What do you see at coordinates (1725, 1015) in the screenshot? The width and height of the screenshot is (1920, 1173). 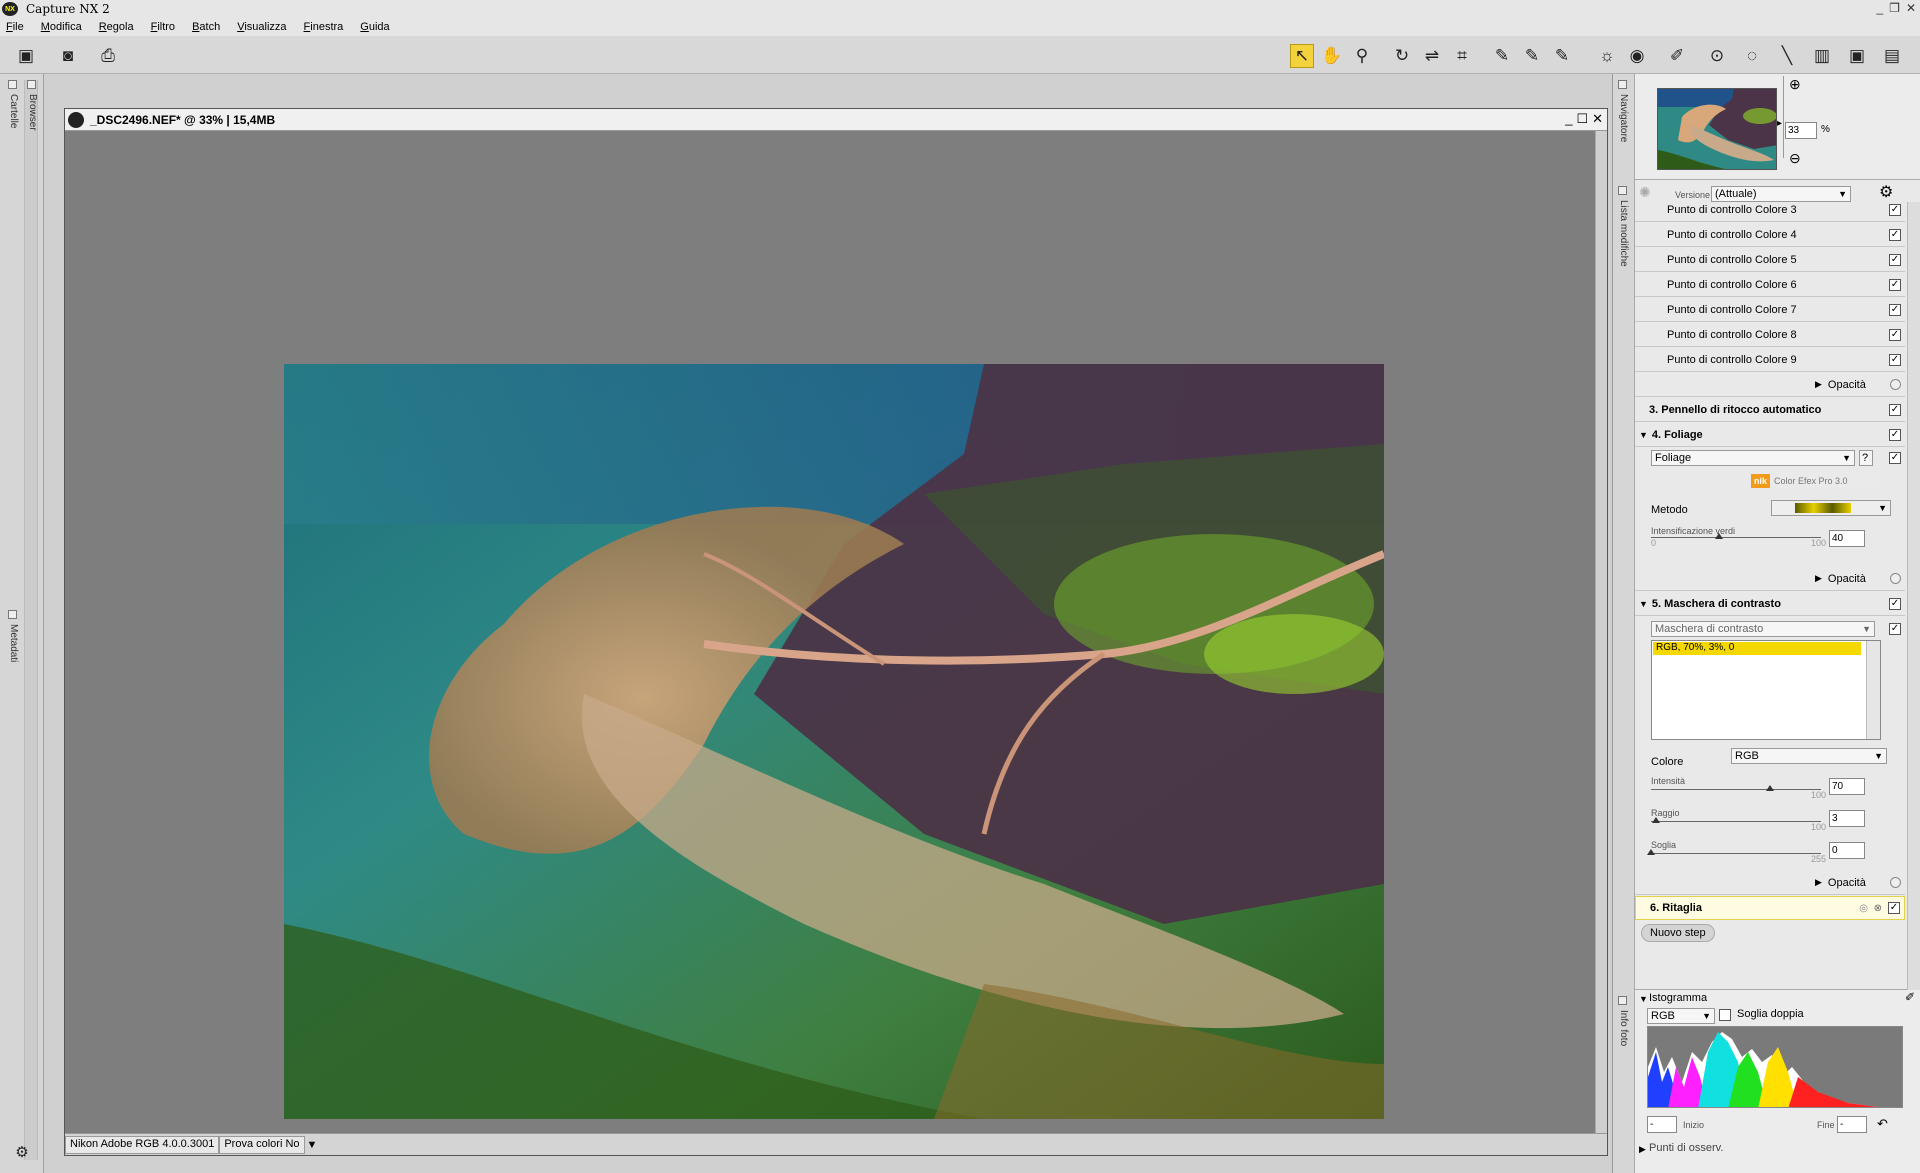 I see `double-threshold-checkbox` at bounding box center [1725, 1015].